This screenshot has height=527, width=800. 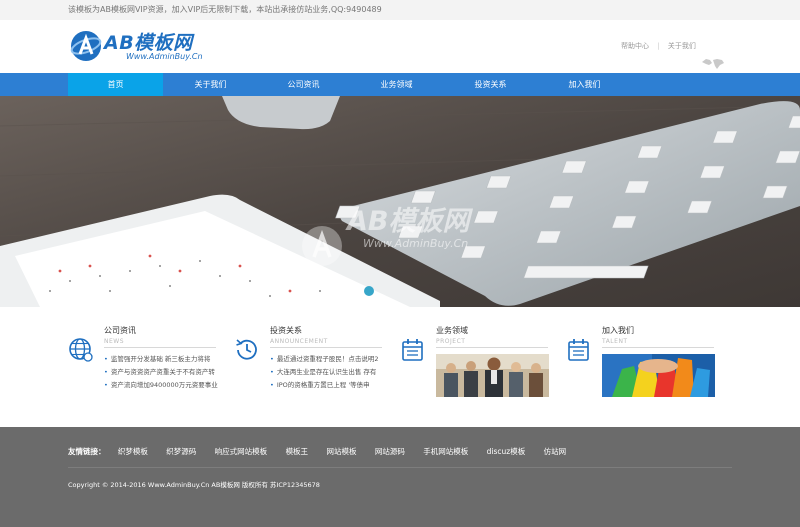 I want to click on nav-about: 关于我们, so click(x=210, y=84).